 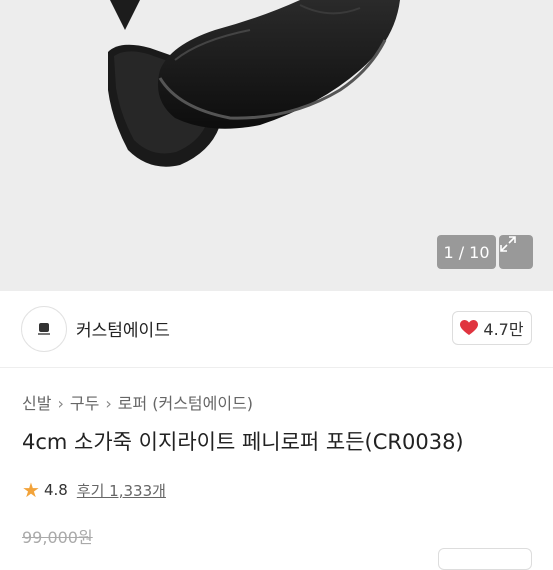 I want to click on like-count: 4.7만, so click(x=503, y=329).